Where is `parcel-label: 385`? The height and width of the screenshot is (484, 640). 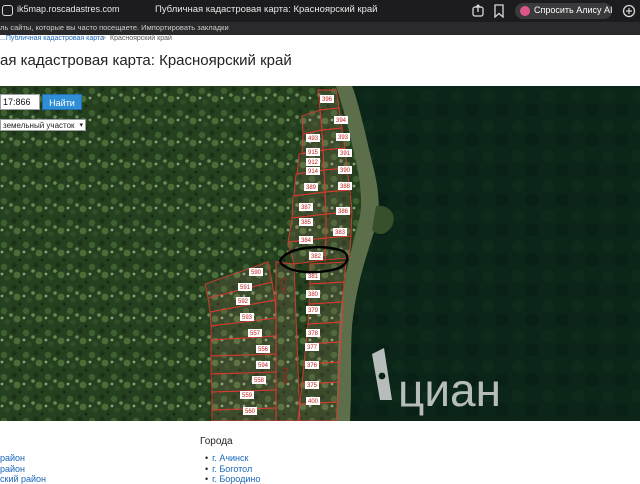 parcel-label: 385 is located at coordinates (306, 222).